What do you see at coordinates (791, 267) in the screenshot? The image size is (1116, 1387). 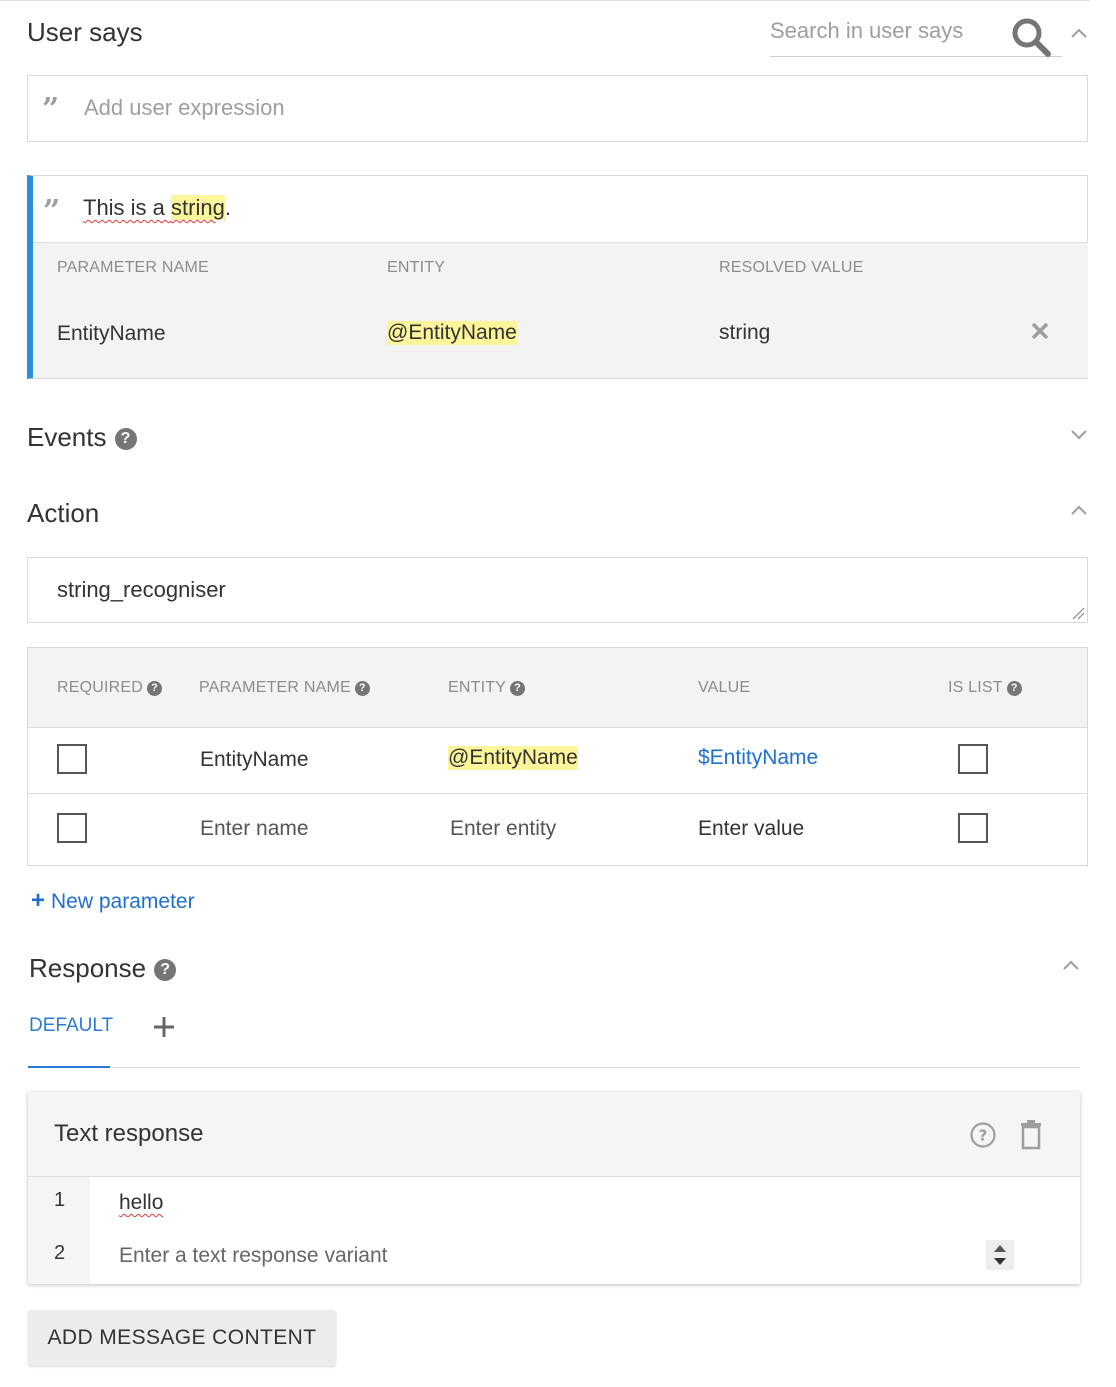 I see `header-resolved-value: RESOLVED VALUE` at bounding box center [791, 267].